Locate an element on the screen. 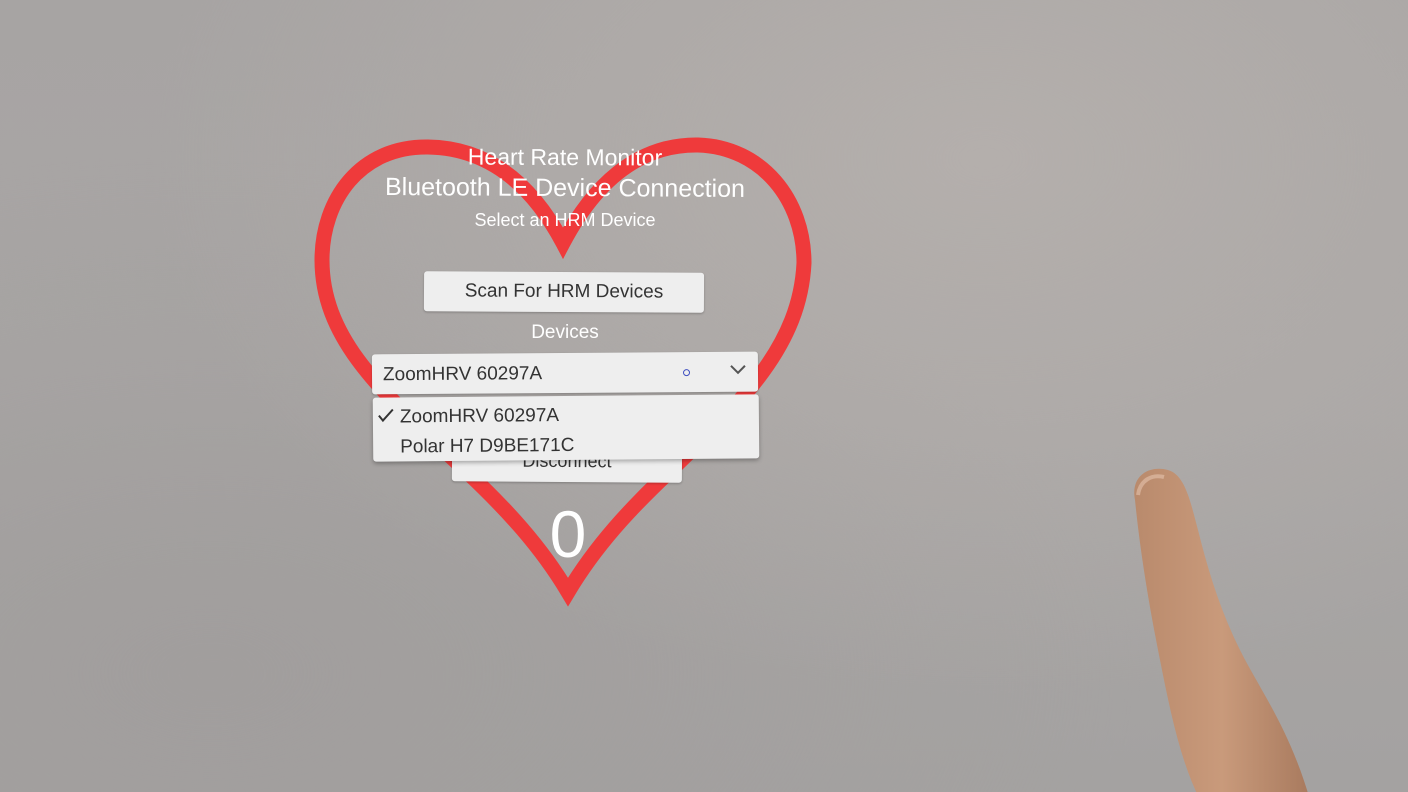 The width and height of the screenshot is (1408, 792). heart-rate-value: 0 is located at coordinates (568, 534).